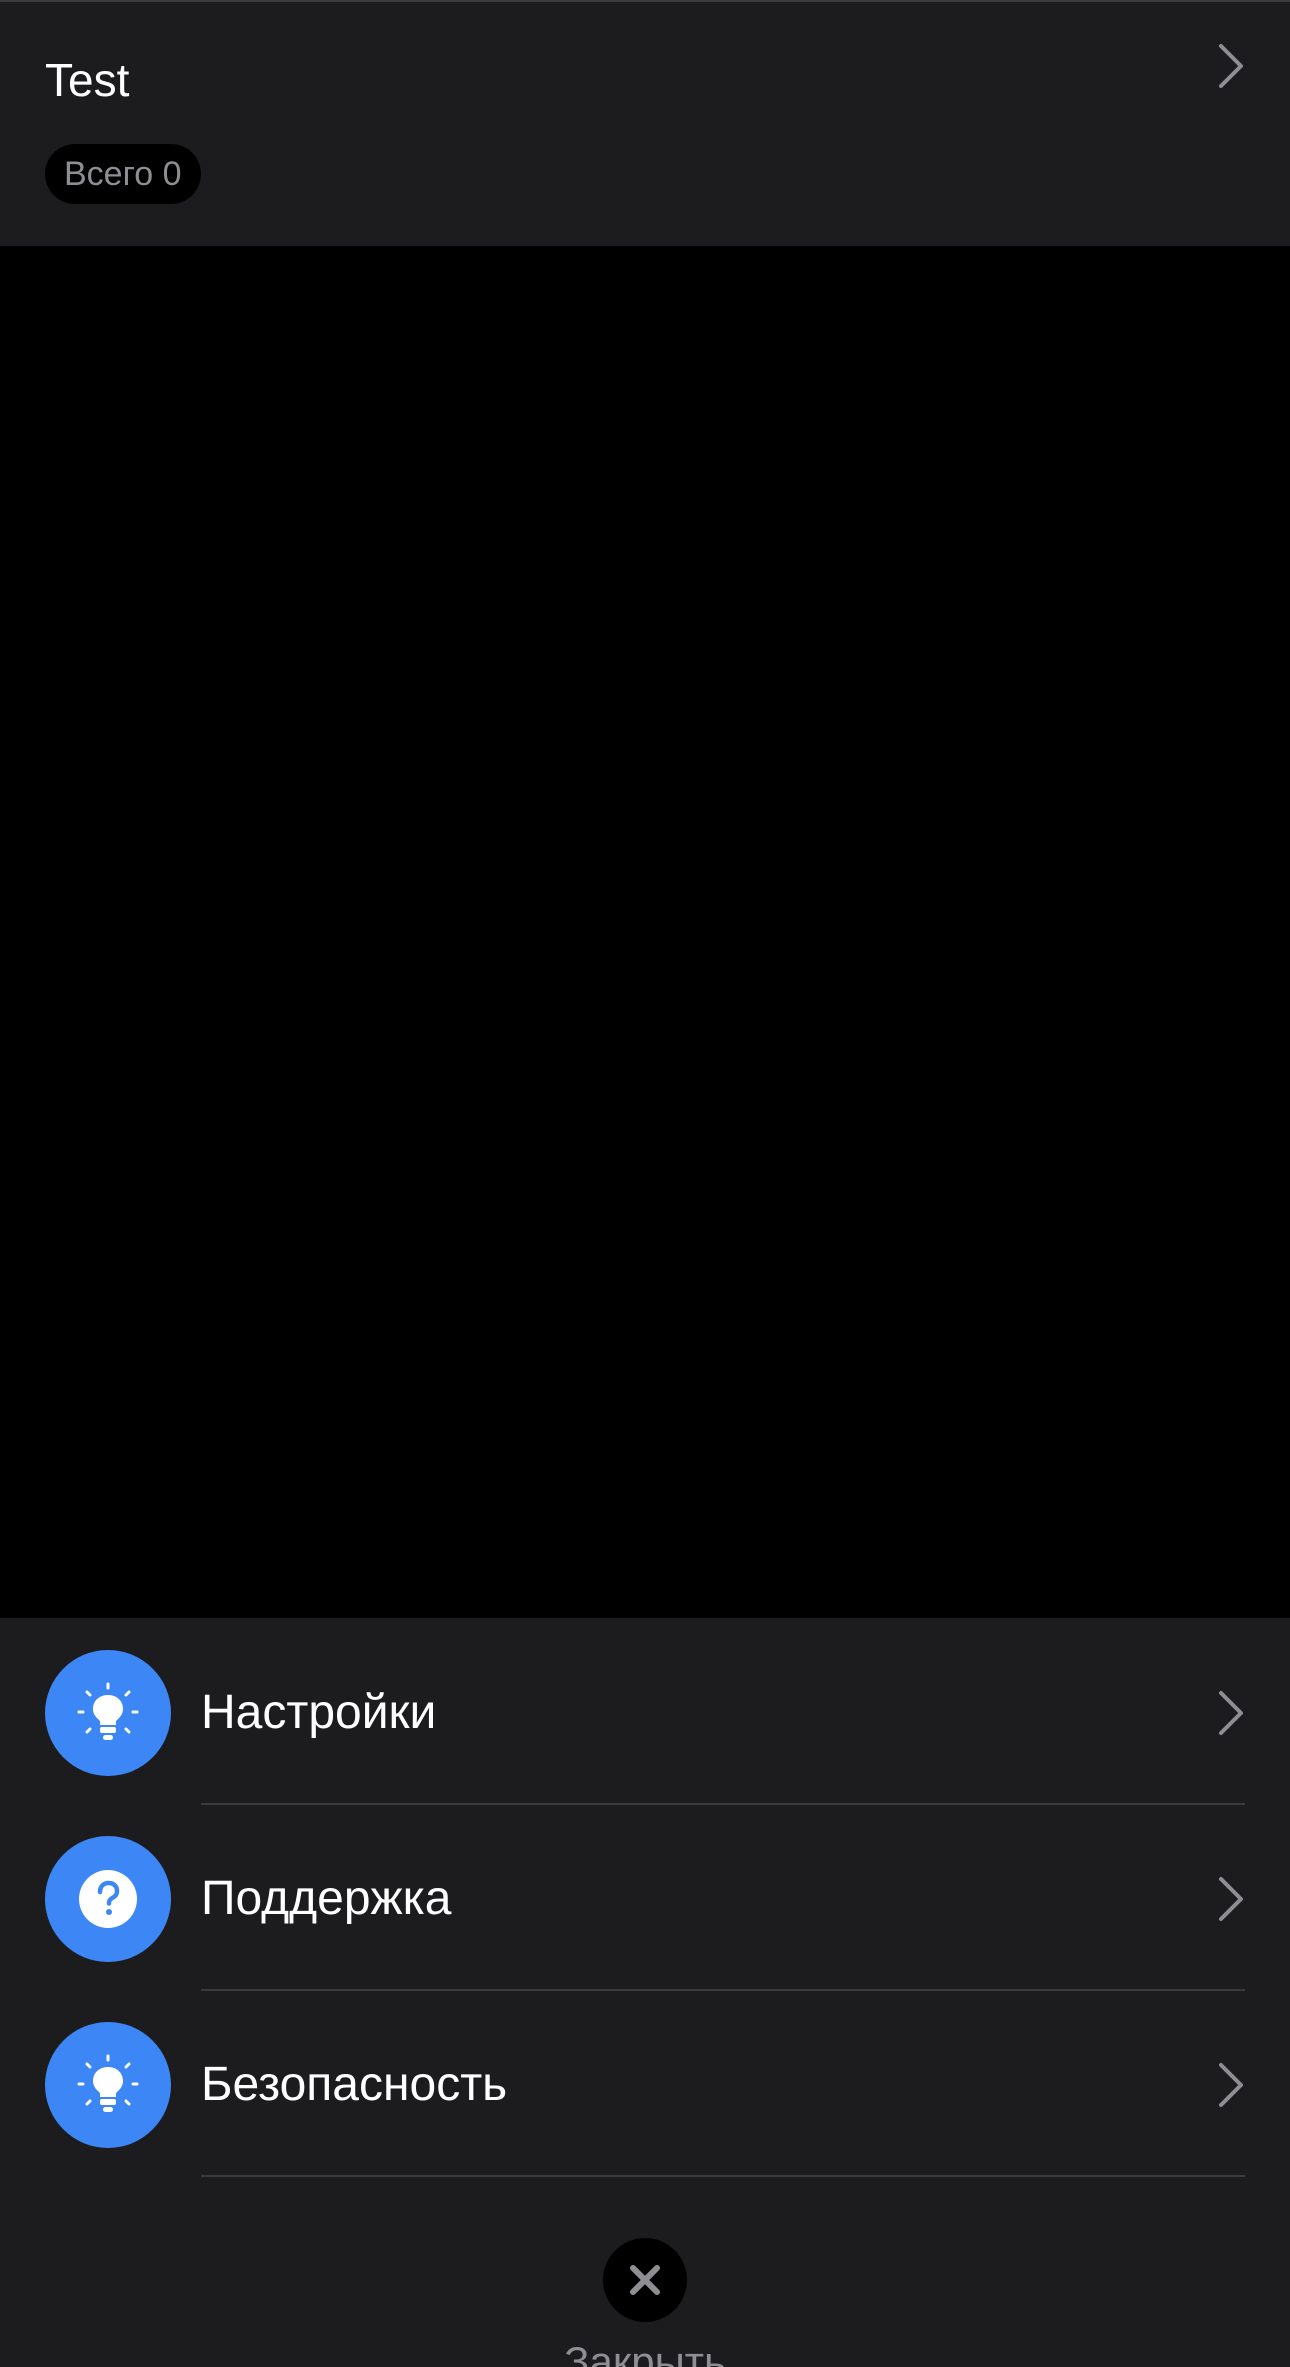 The height and width of the screenshot is (2367, 1290). I want to click on total-badge: Всего 0, so click(123, 174).